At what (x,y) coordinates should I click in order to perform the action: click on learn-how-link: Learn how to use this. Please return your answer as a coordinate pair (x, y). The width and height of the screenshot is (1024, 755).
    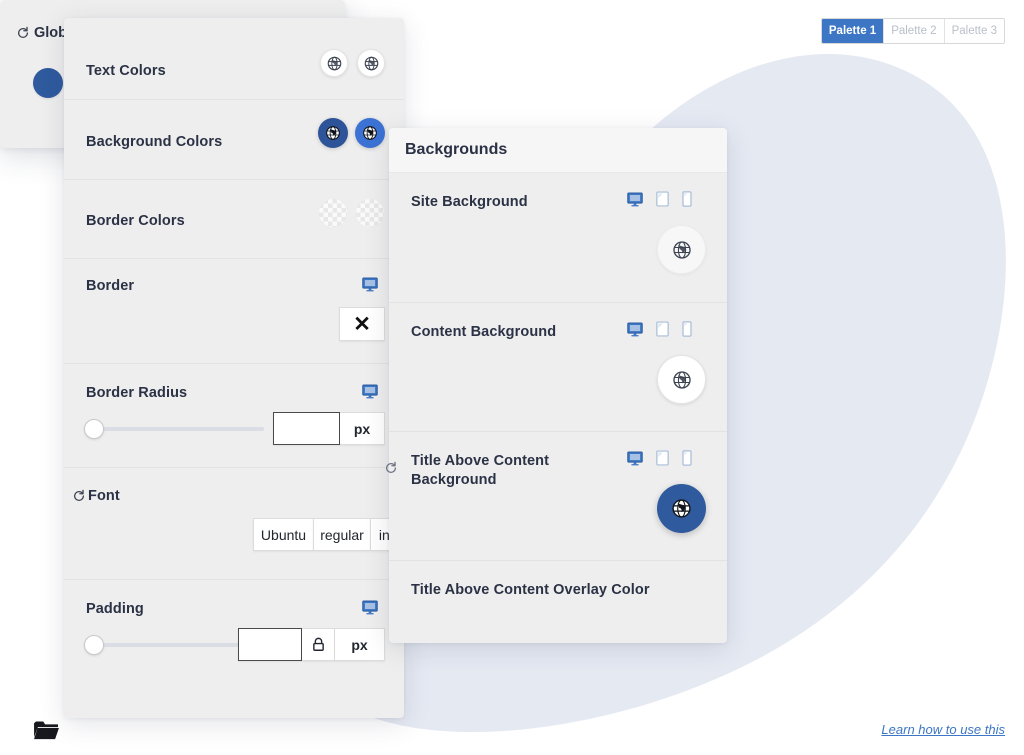
    Looking at the image, I should click on (943, 729).